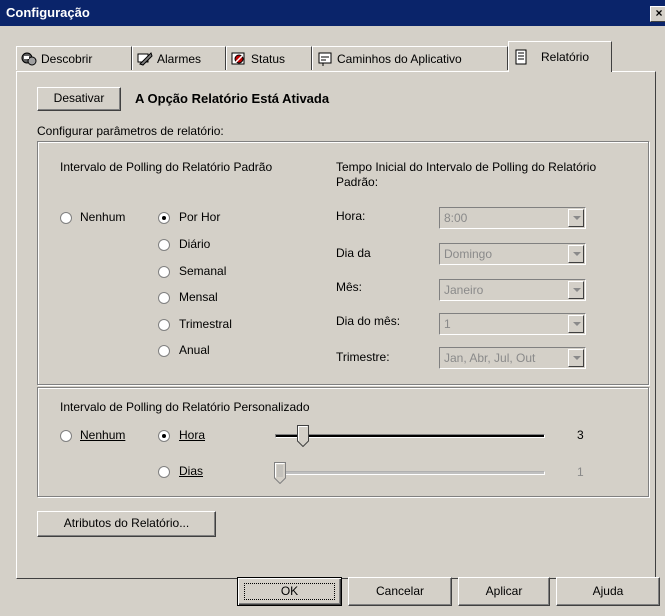 This screenshot has width=665, height=616. Describe the element at coordinates (67, 58) in the screenshot. I see `tab-label: Descobrir` at that location.